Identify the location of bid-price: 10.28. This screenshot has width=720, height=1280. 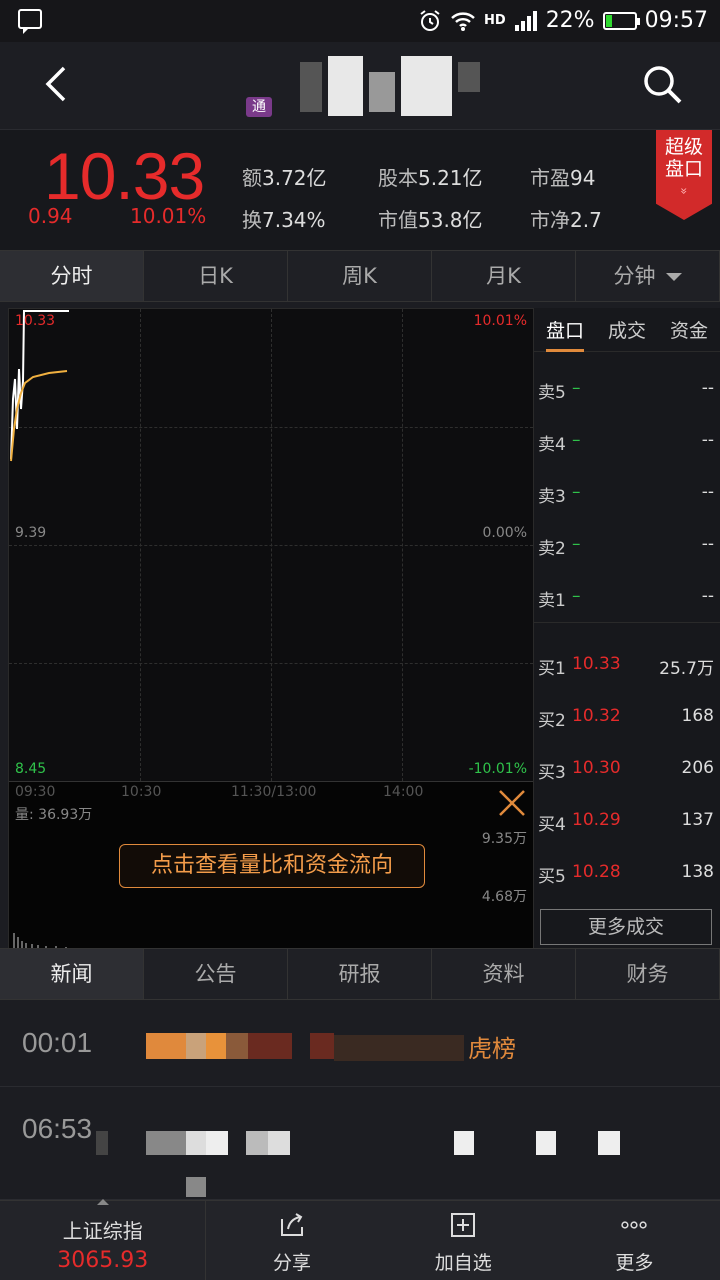
(596, 872).